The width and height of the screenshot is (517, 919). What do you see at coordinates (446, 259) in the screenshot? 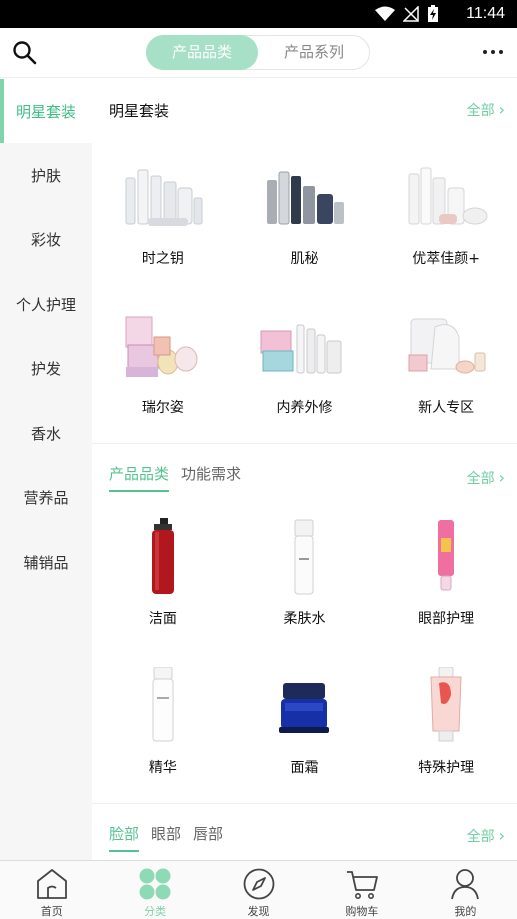
I see `product-card-label: 优萃佳颜+` at bounding box center [446, 259].